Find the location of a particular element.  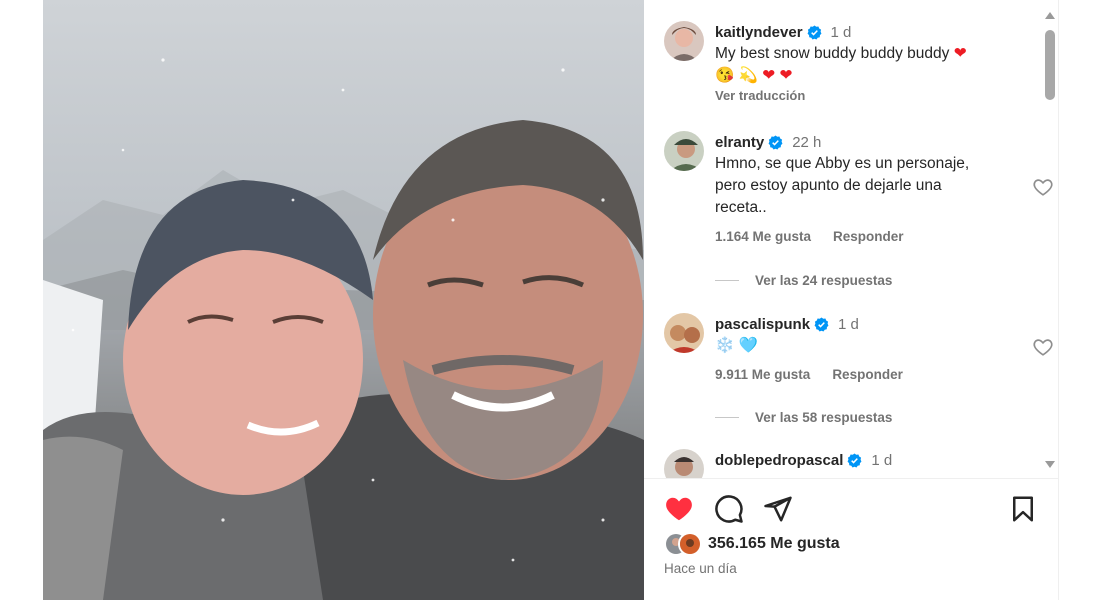

scrollbar-thumb is located at coordinates (1050, 65).